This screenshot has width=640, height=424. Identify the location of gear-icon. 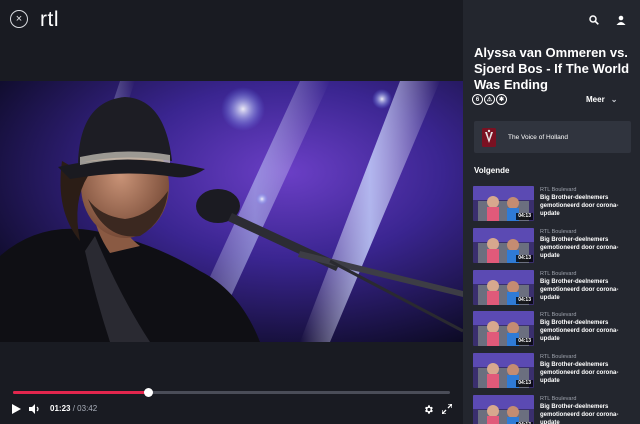
(428, 409).